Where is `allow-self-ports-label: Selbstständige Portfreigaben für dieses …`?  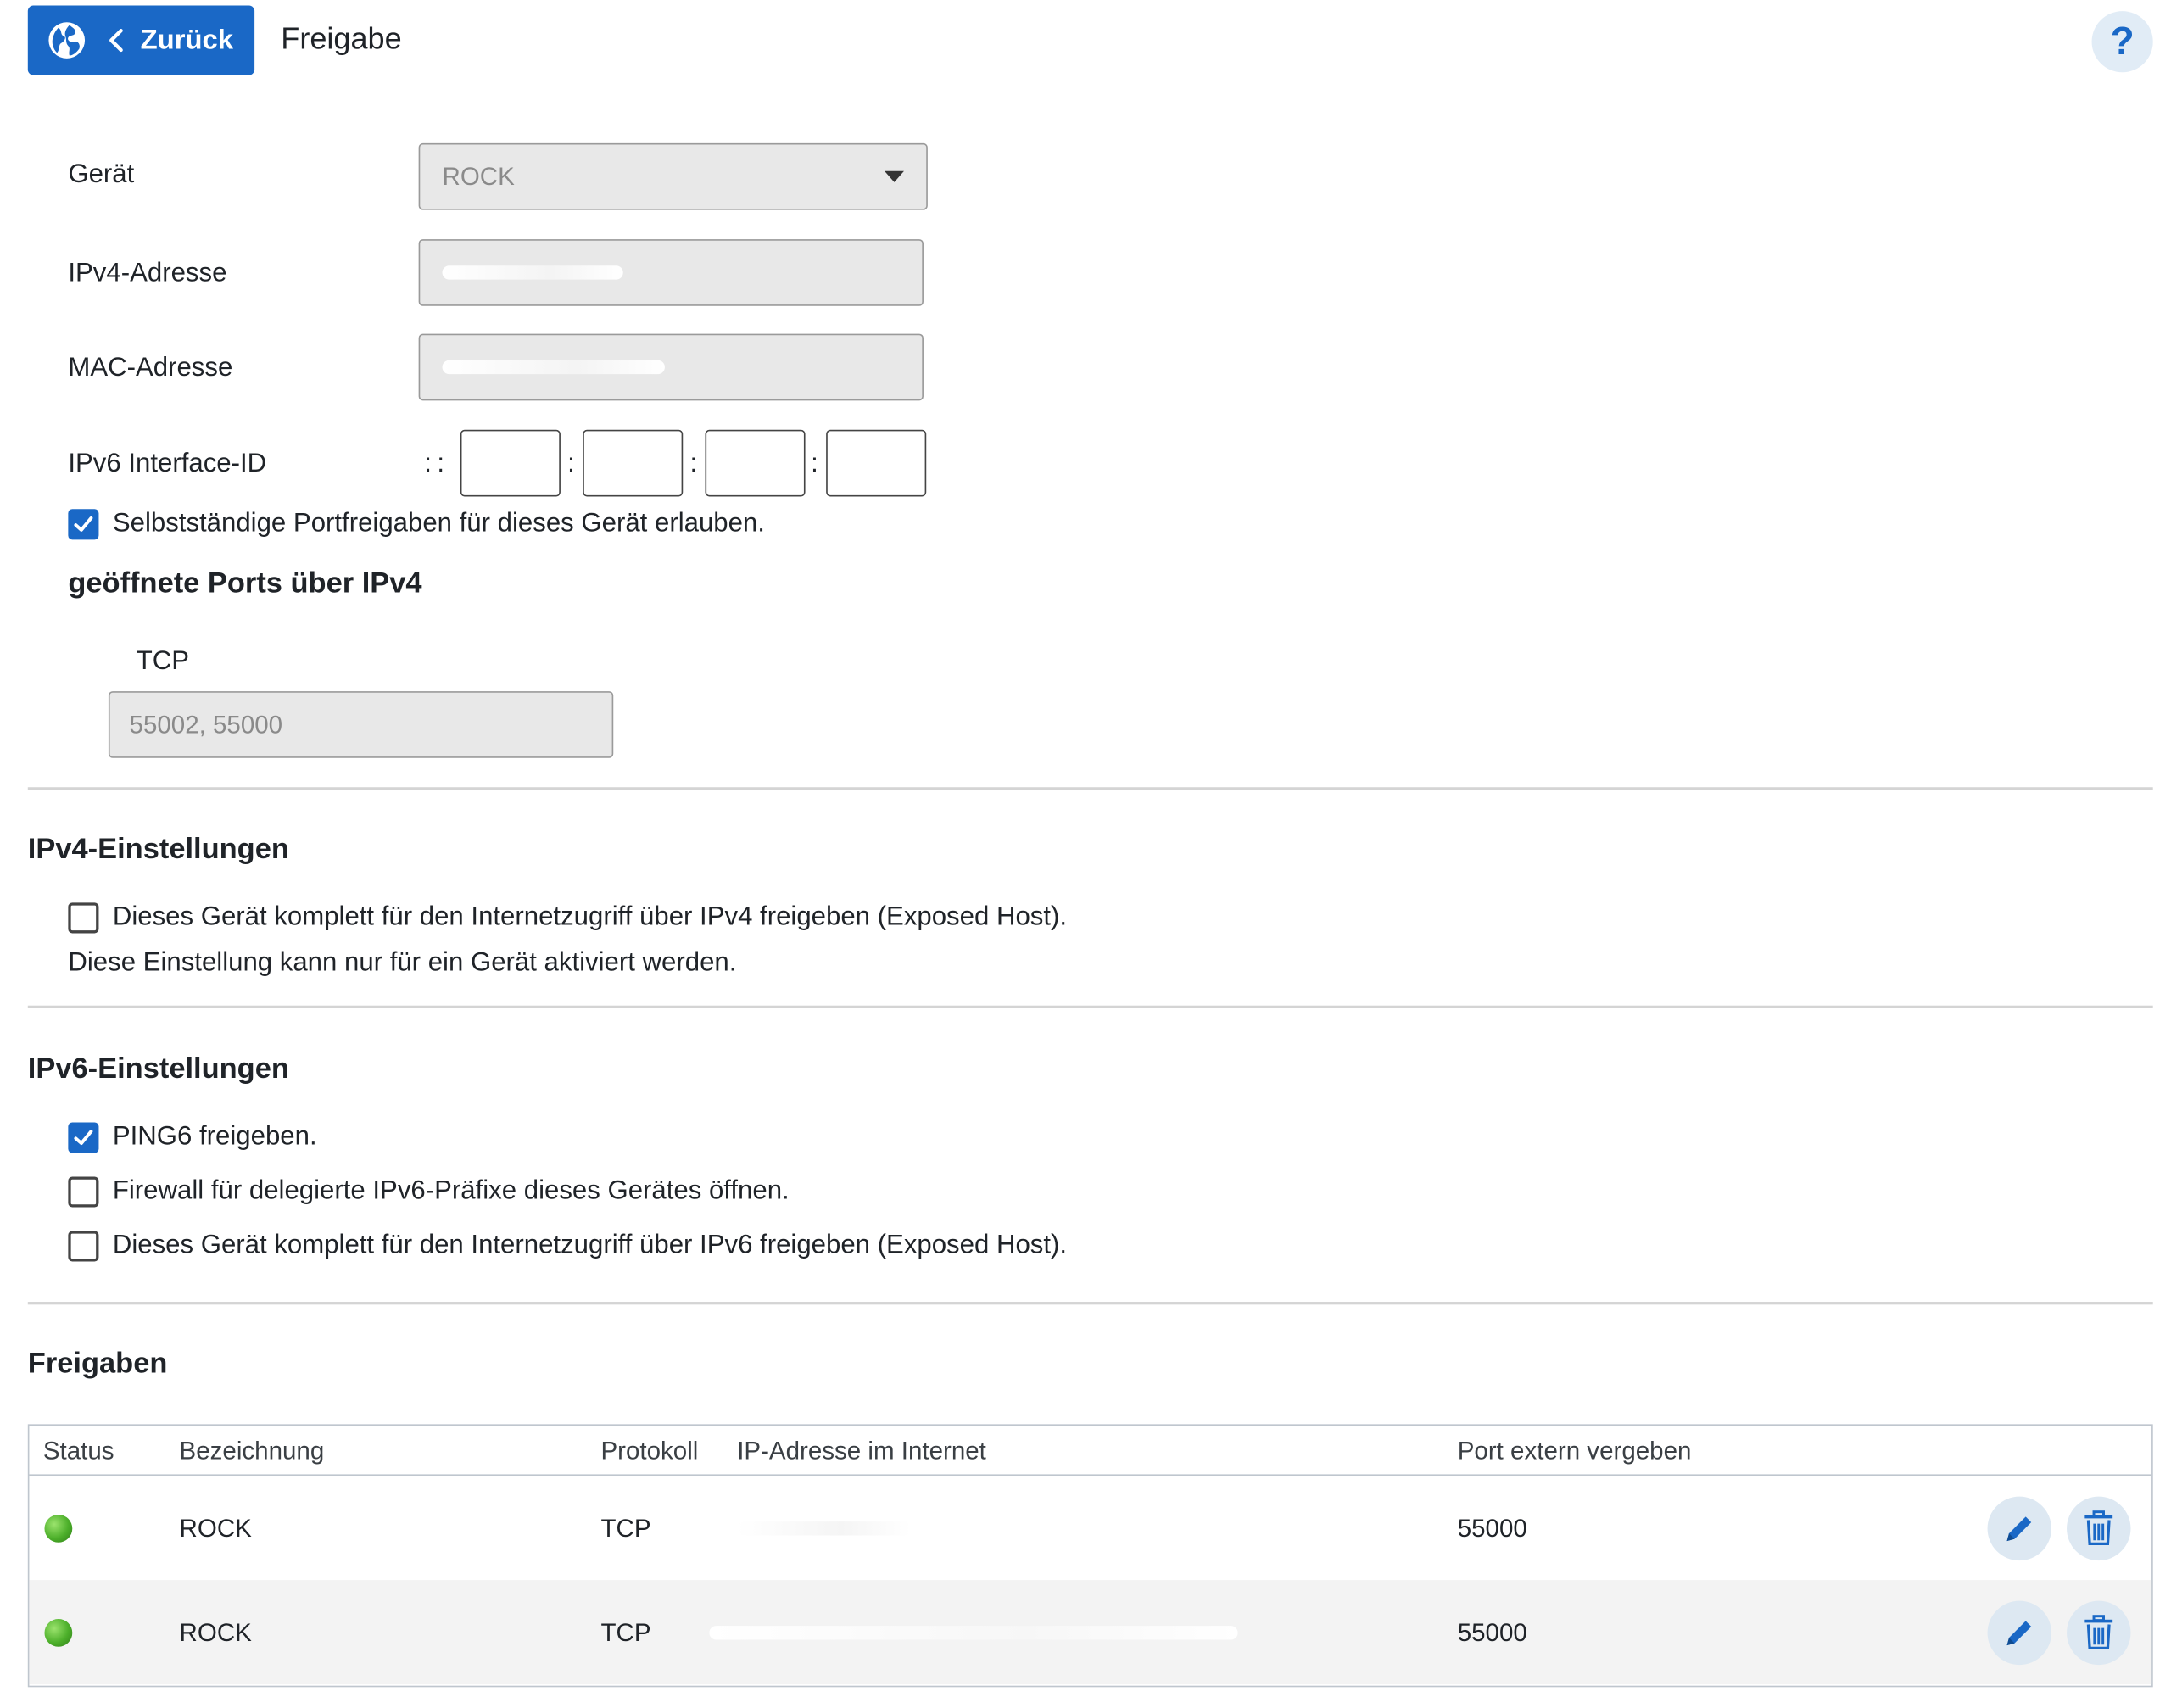 allow-self-ports-label: Selbstständige Portfreigaben für dieses … is located at coordinates (438, 524).